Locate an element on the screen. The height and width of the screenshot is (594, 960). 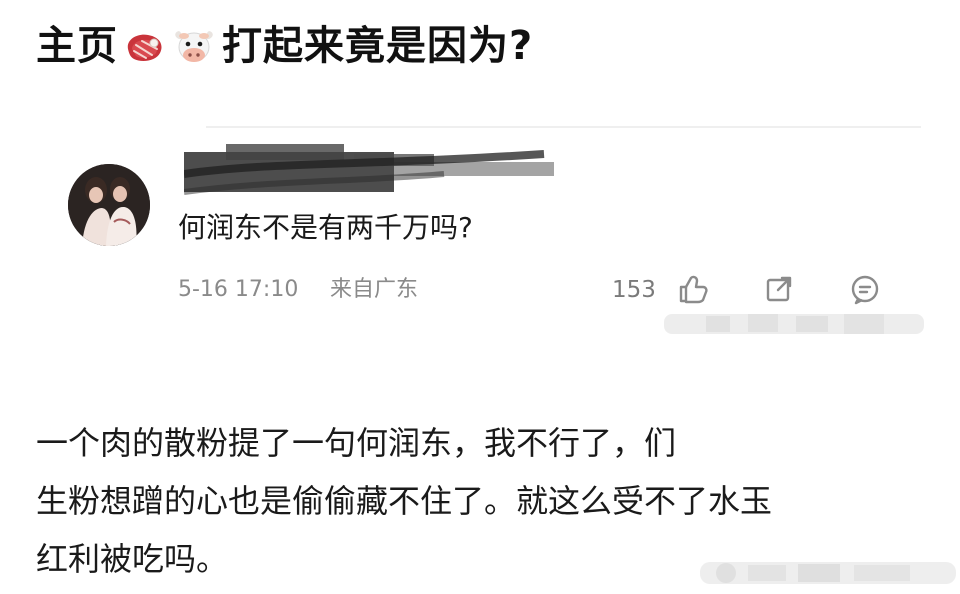
avatar-photo is located at coordinates (109, 205).